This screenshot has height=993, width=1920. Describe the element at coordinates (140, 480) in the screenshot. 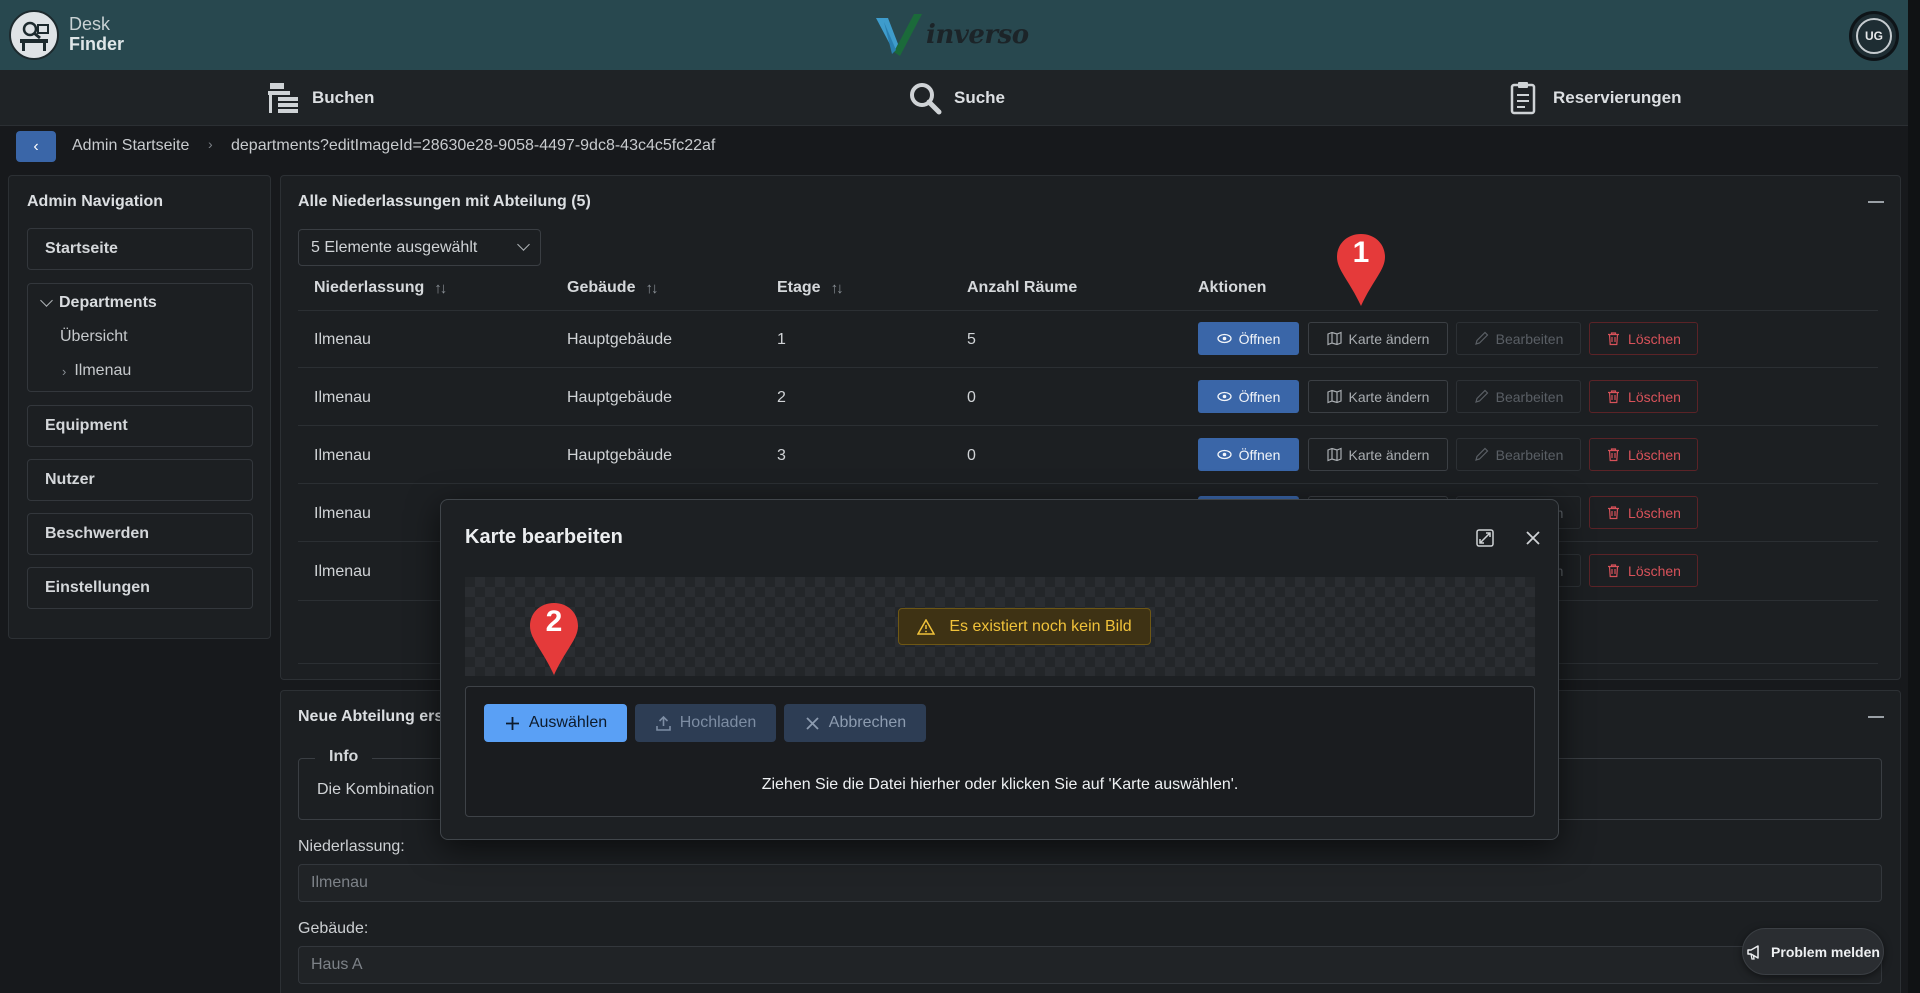

I see `sidebar-item-users: Nutzer` at that location.